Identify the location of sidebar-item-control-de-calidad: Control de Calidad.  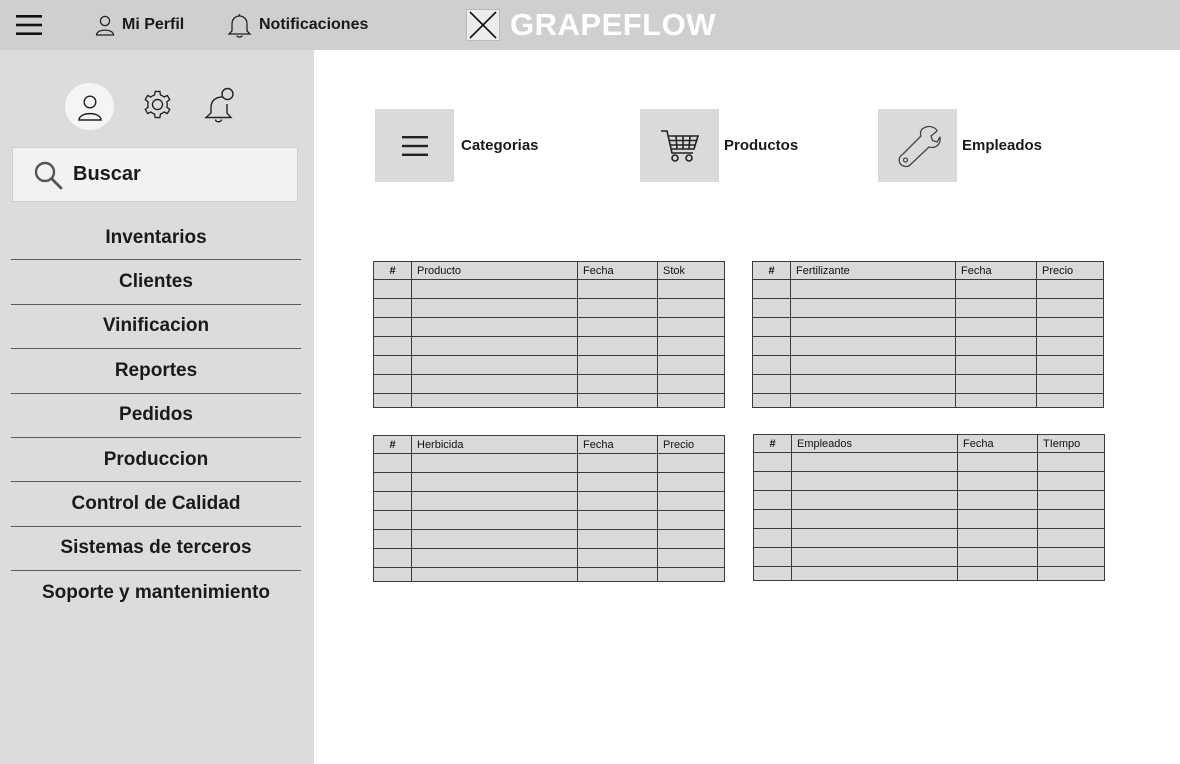
(156, 504).